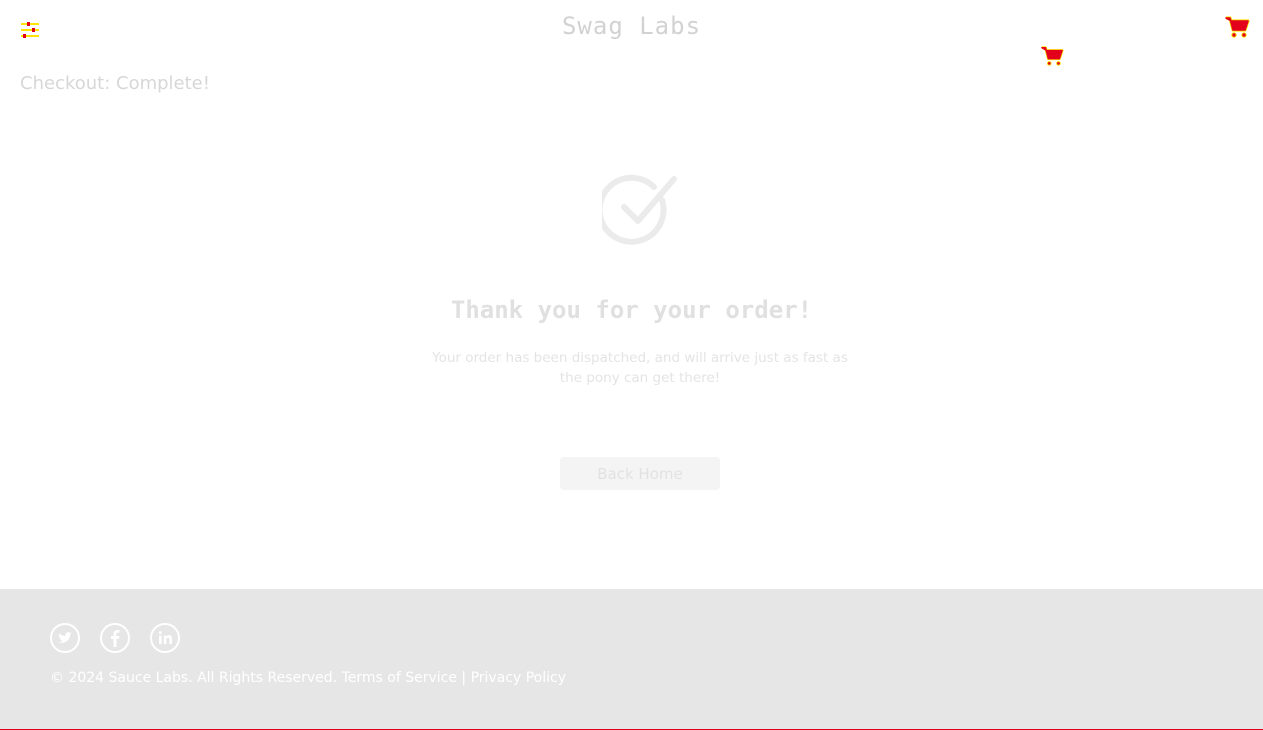  Describe the element at coordinates (115, 83) in the screenshot. I see `page-title: Checkout: Complete!` at that location.